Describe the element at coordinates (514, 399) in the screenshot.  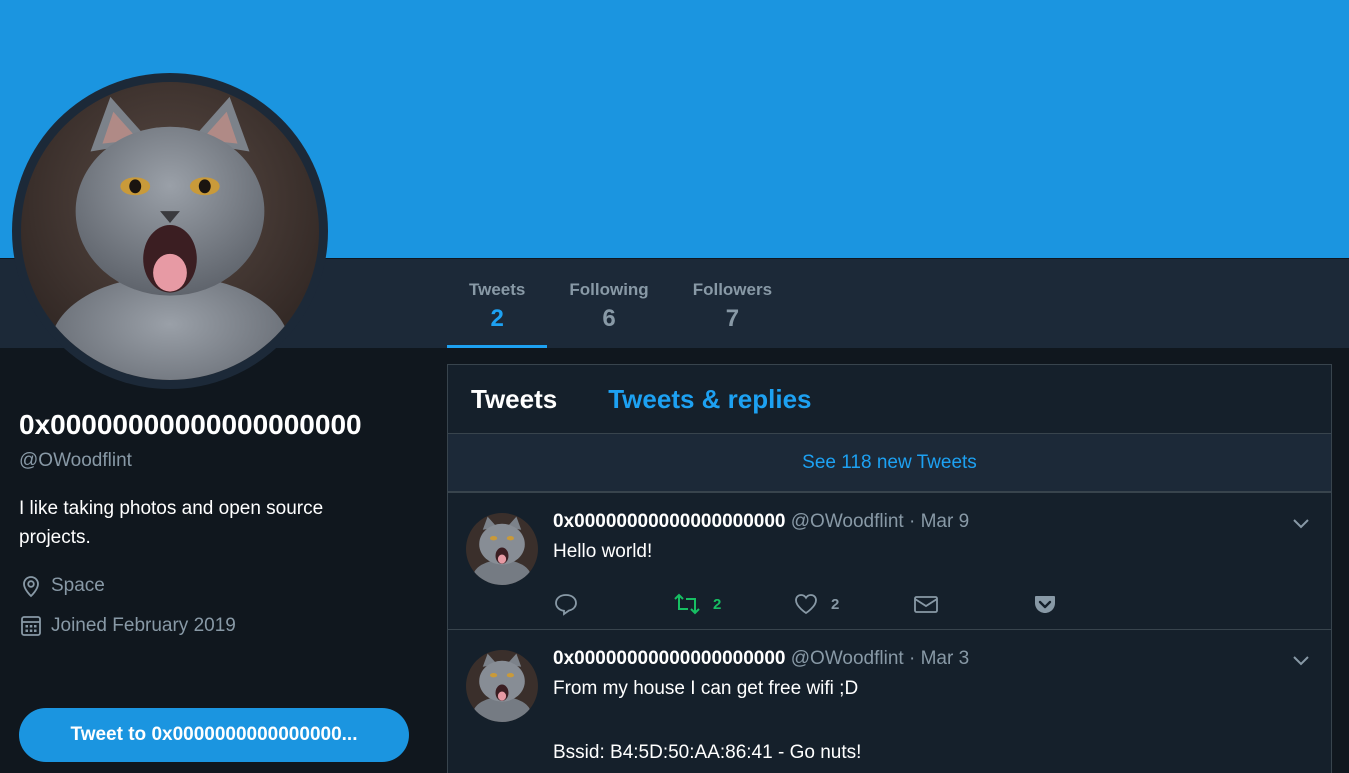
I see `tab-tweets: Tweets` at that location.